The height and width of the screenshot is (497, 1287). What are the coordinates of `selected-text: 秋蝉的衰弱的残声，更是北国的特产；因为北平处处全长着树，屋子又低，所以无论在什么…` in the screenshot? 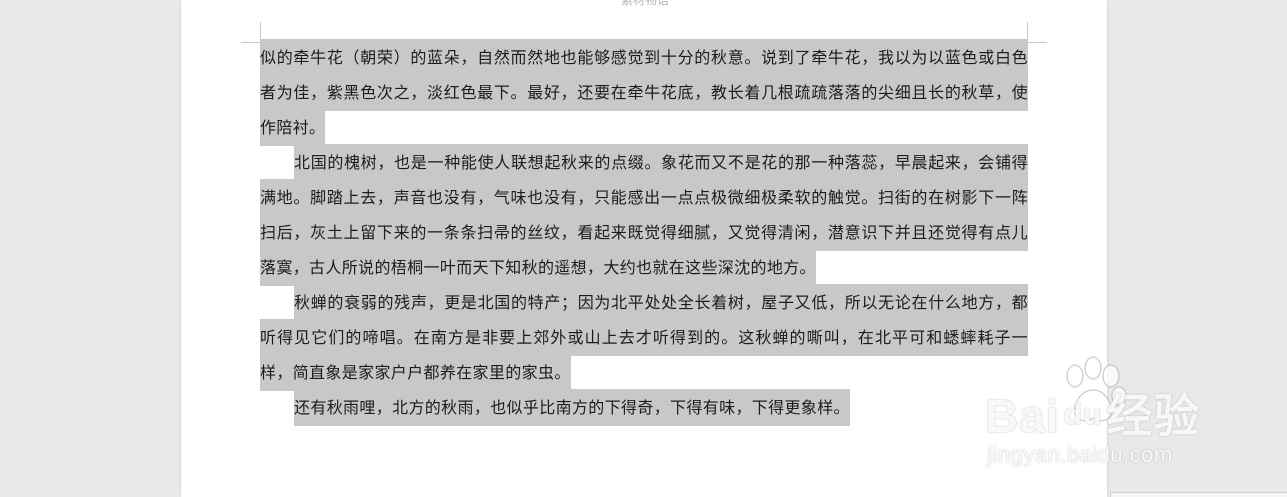 It's located at (644, 337).